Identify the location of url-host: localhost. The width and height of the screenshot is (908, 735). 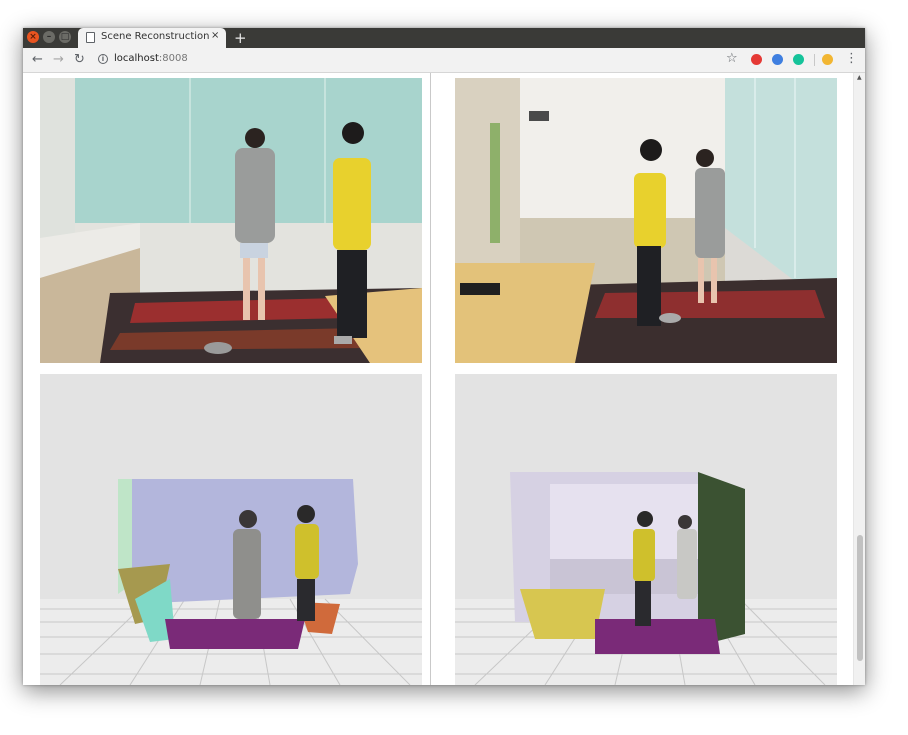
(136, 58).